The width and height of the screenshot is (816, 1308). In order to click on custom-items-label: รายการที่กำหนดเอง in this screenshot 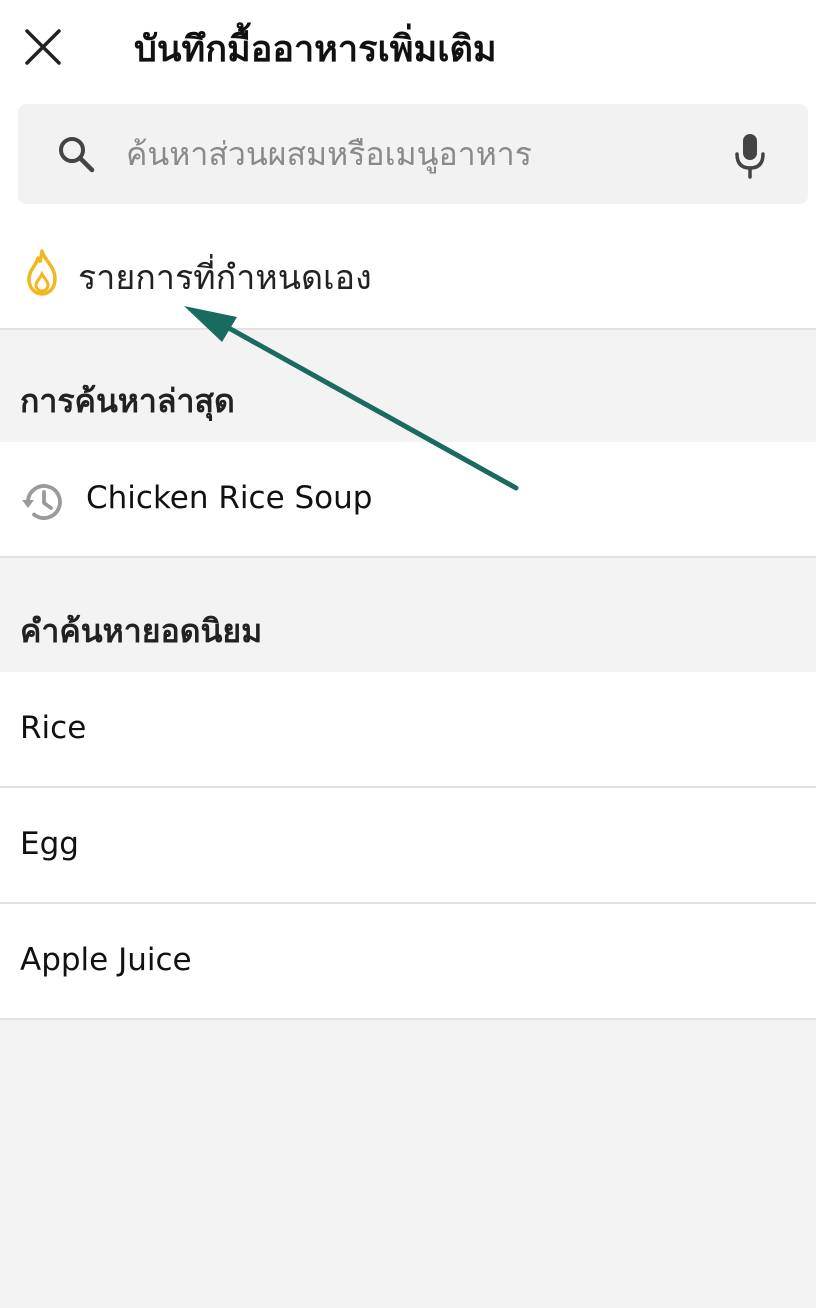, I will do `click(225, 278)`.